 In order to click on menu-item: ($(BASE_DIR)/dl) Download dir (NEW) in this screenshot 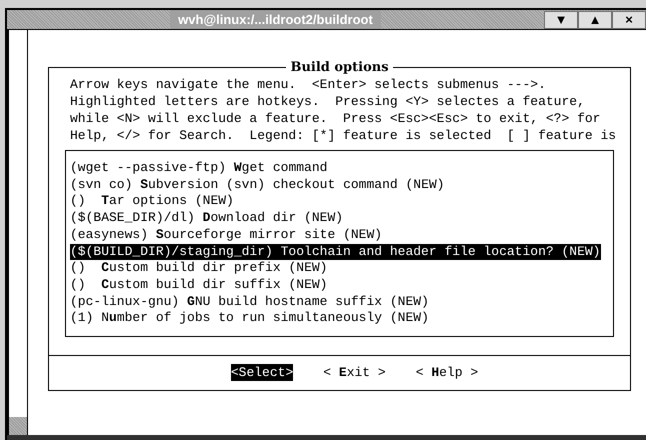, I will do `click(207, 218)`.